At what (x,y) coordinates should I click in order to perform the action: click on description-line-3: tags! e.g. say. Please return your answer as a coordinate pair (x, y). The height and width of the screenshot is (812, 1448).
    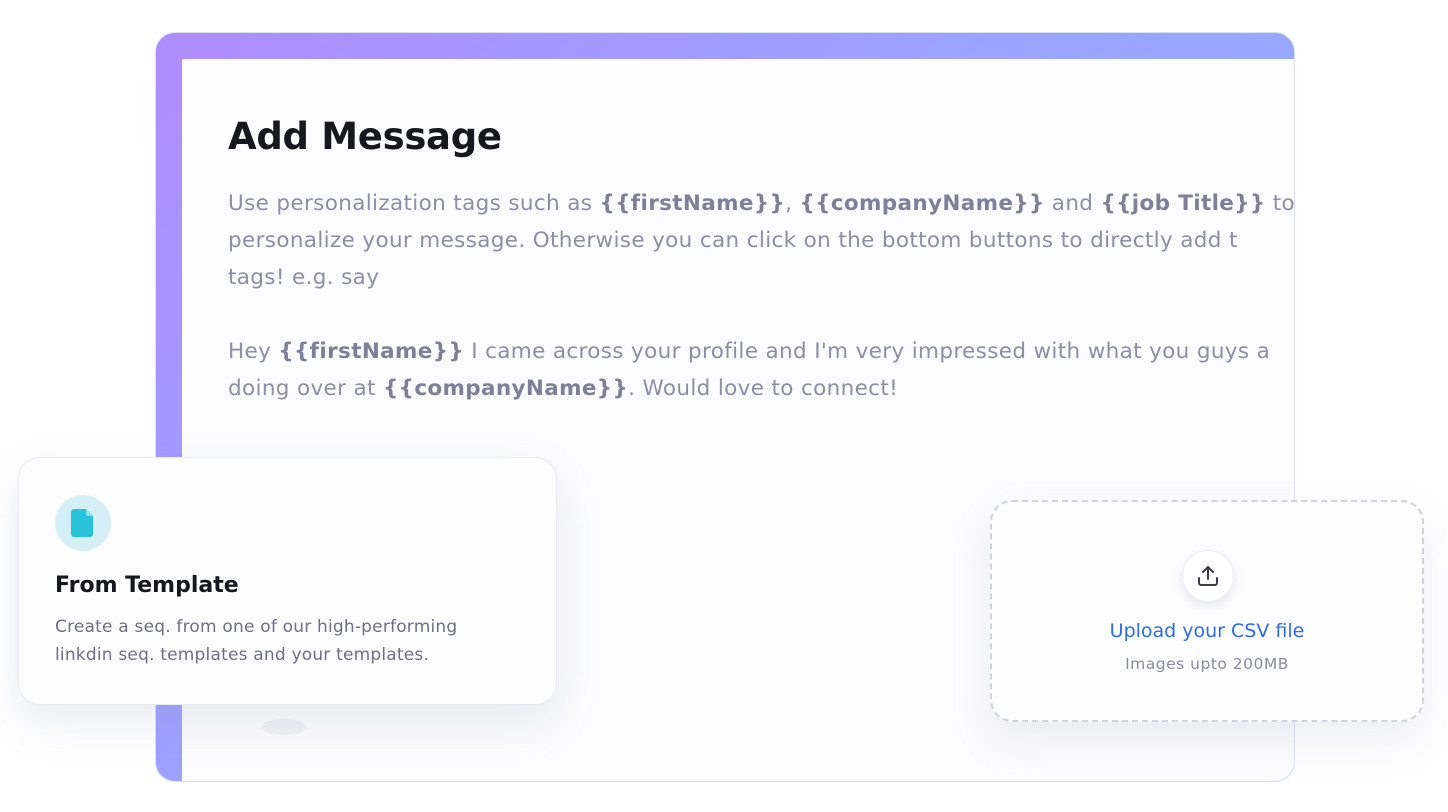
    Looking at the image, I should click on (304, 277).